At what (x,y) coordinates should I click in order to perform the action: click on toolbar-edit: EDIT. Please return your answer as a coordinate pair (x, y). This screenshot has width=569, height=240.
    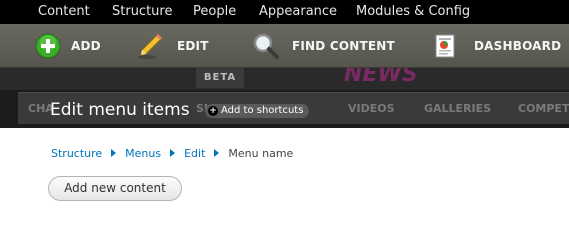
    Looking at the image, I should click on (176, 46).